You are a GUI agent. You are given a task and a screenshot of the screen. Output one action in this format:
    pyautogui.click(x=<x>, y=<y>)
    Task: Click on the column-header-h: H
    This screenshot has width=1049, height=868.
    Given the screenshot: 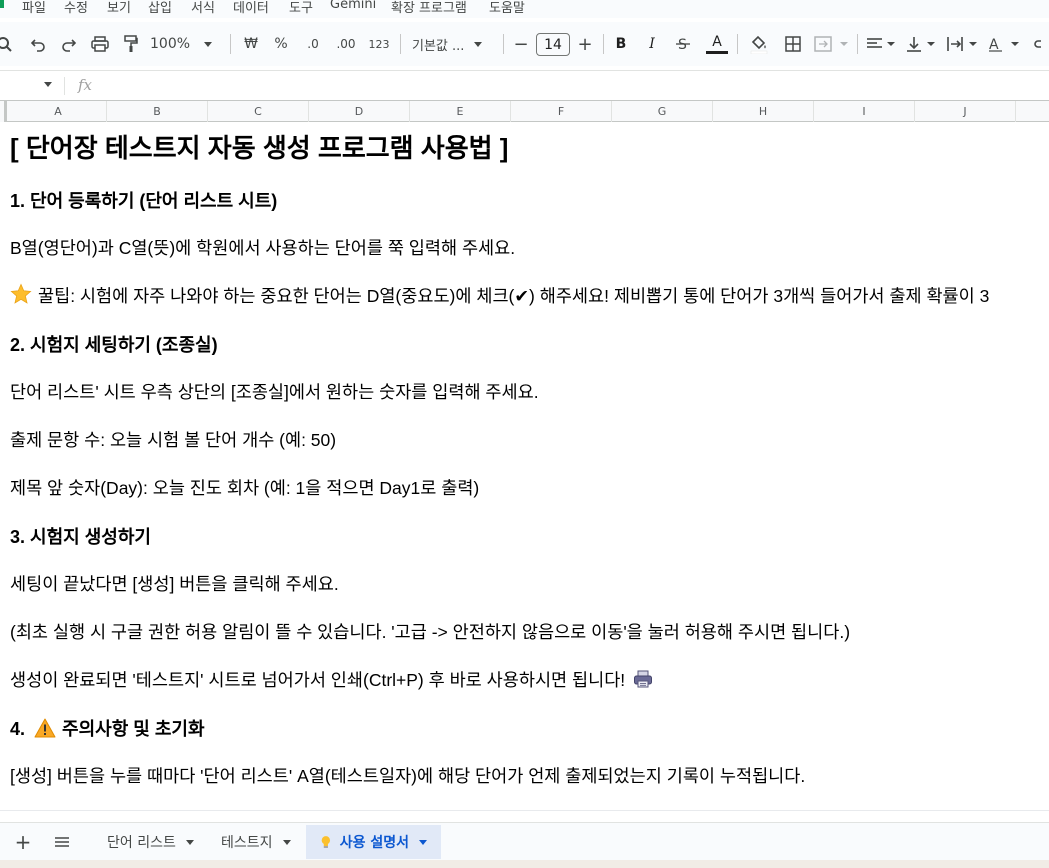 What is the action you would take?
    pyautogui.click(x=763, y=111)
    